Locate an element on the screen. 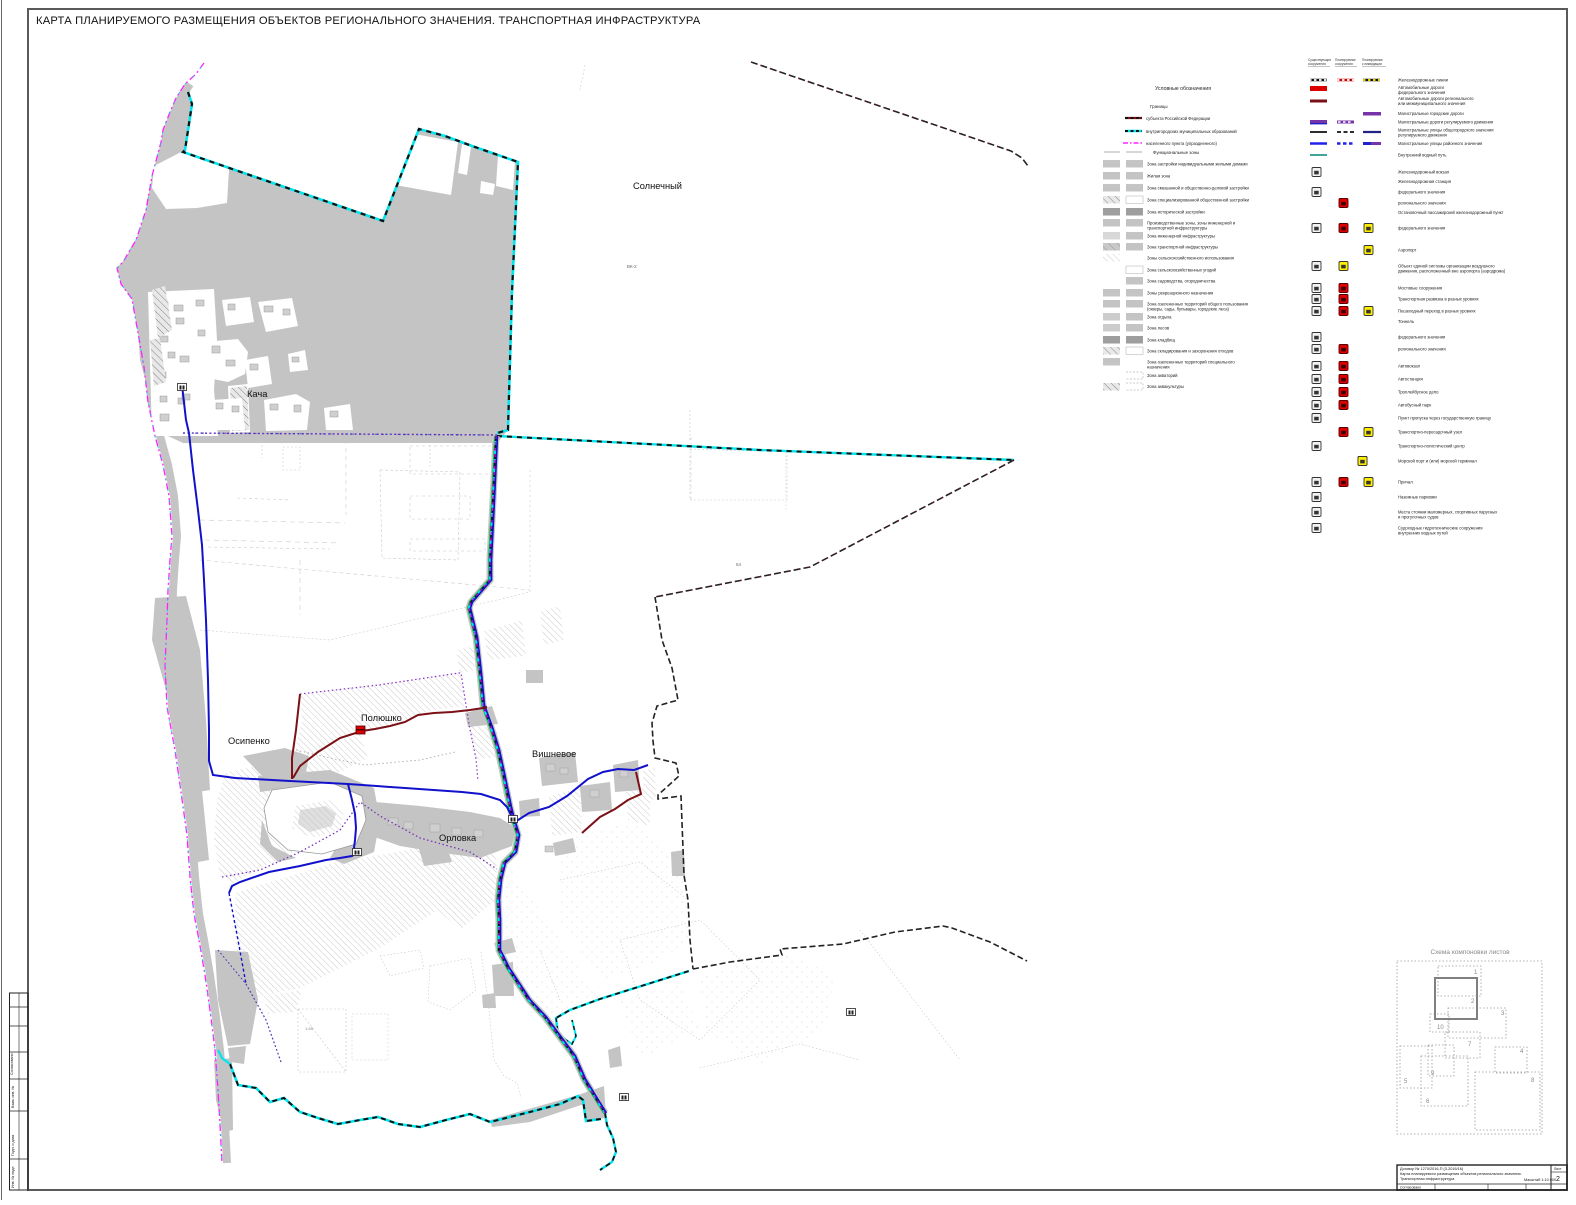  svg-text: Автовокзал is located at coordinates (1409, 366).